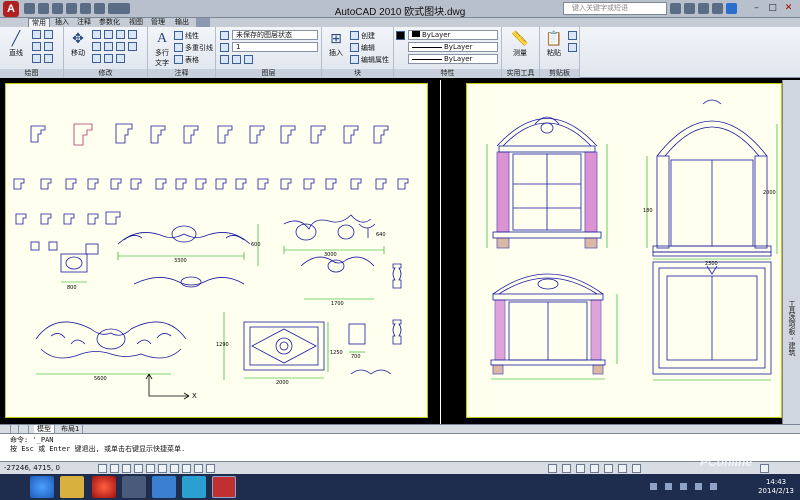 This screenshot has width=800, height=500. Describe the element at coordinates (772, 8) in the screenshot. I see `maximize-button: □` at that location.